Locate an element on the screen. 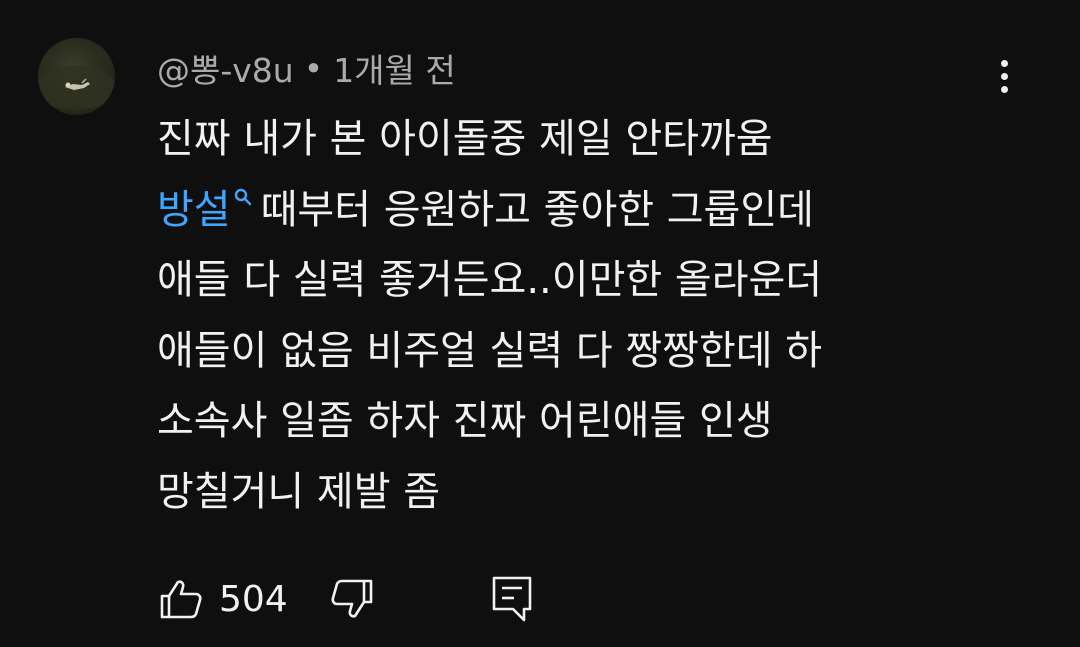 The image size is (1080, 647). comment-line: 방설 때부터 응원하고 좋아한 그룹인데 is located at coordinates (567, 210).